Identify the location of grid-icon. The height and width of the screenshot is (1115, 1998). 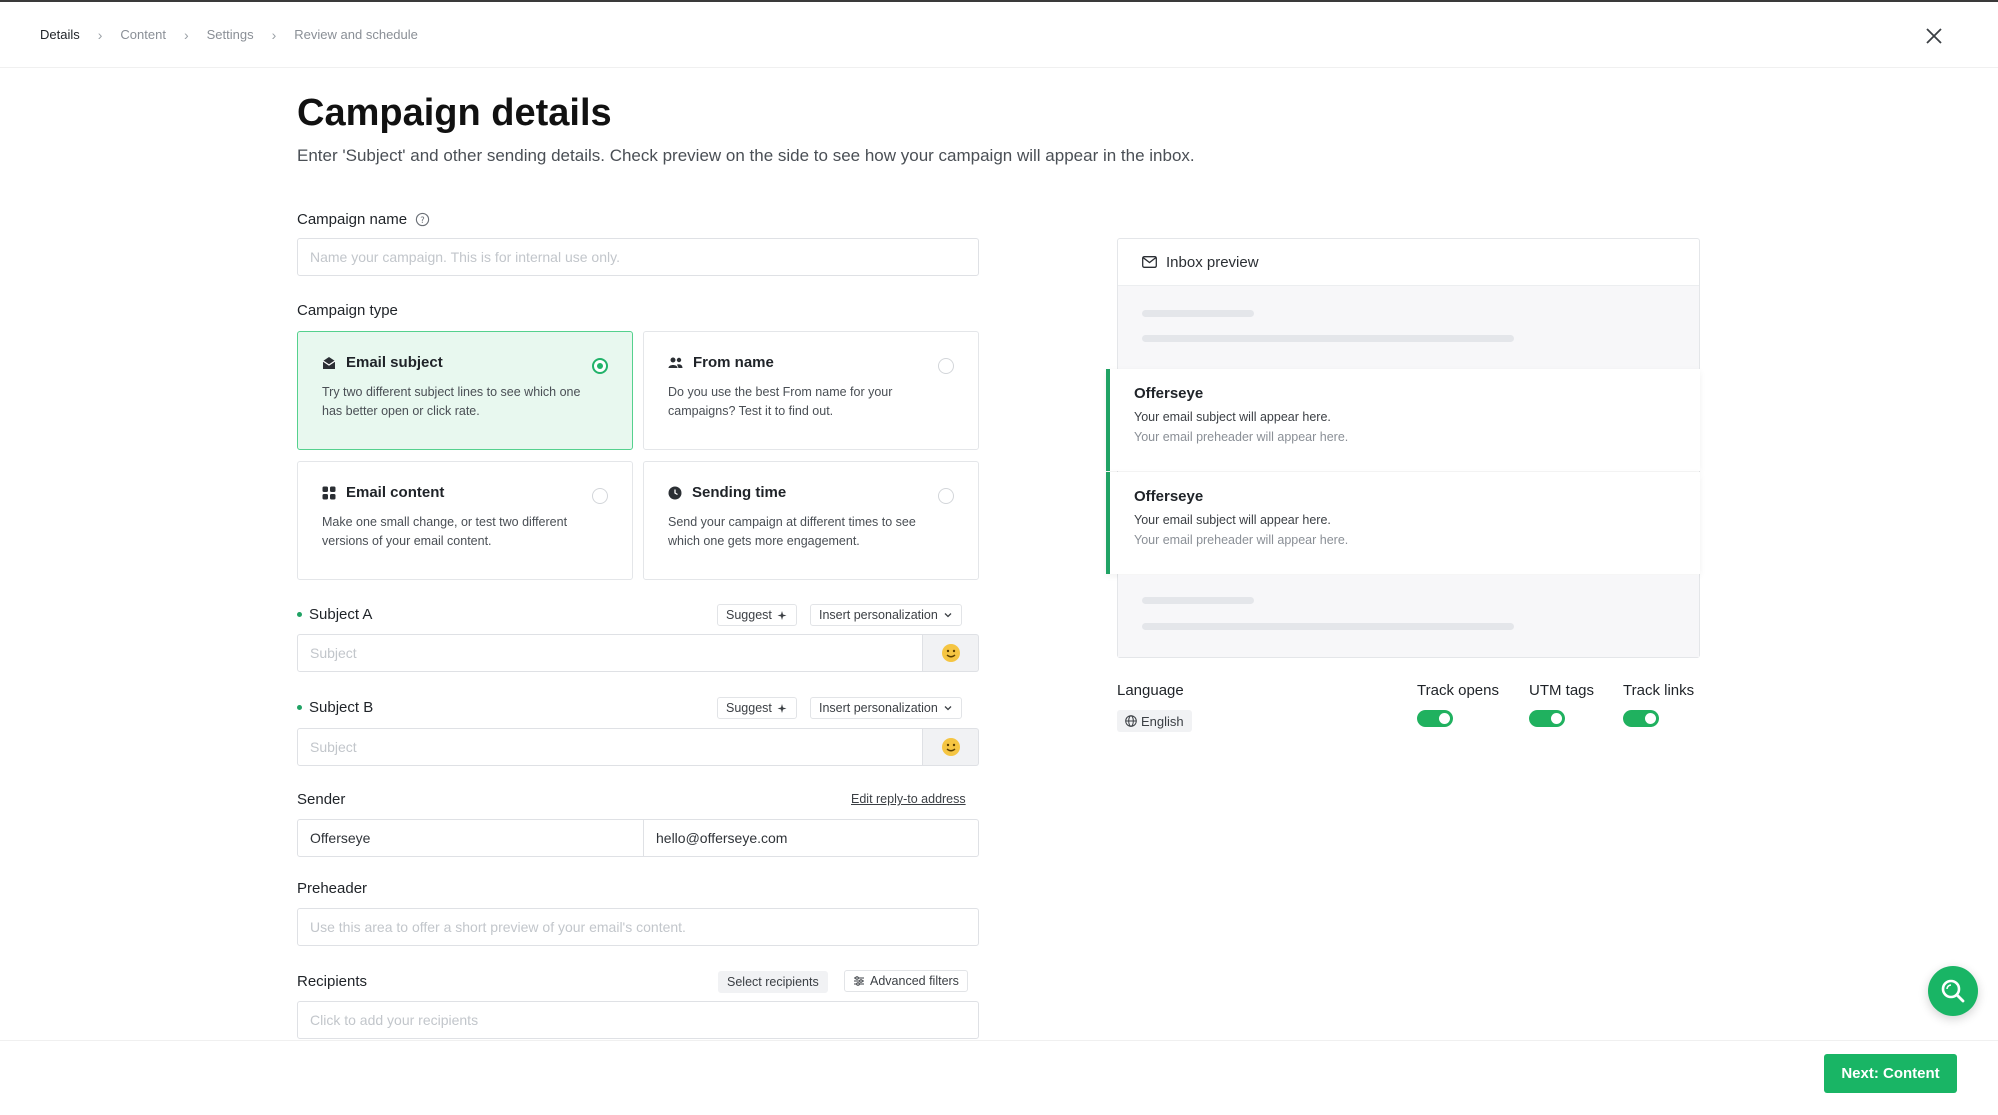
(329, 492).